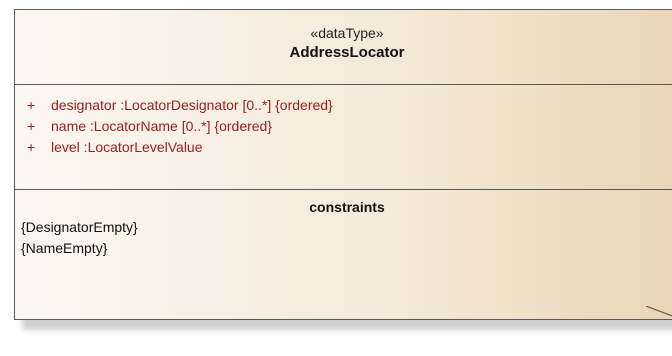  Describe the element at coordinates (343, 227) in the screenshot. I see `constraint-row: {DesignatorEmpty}` at that location.